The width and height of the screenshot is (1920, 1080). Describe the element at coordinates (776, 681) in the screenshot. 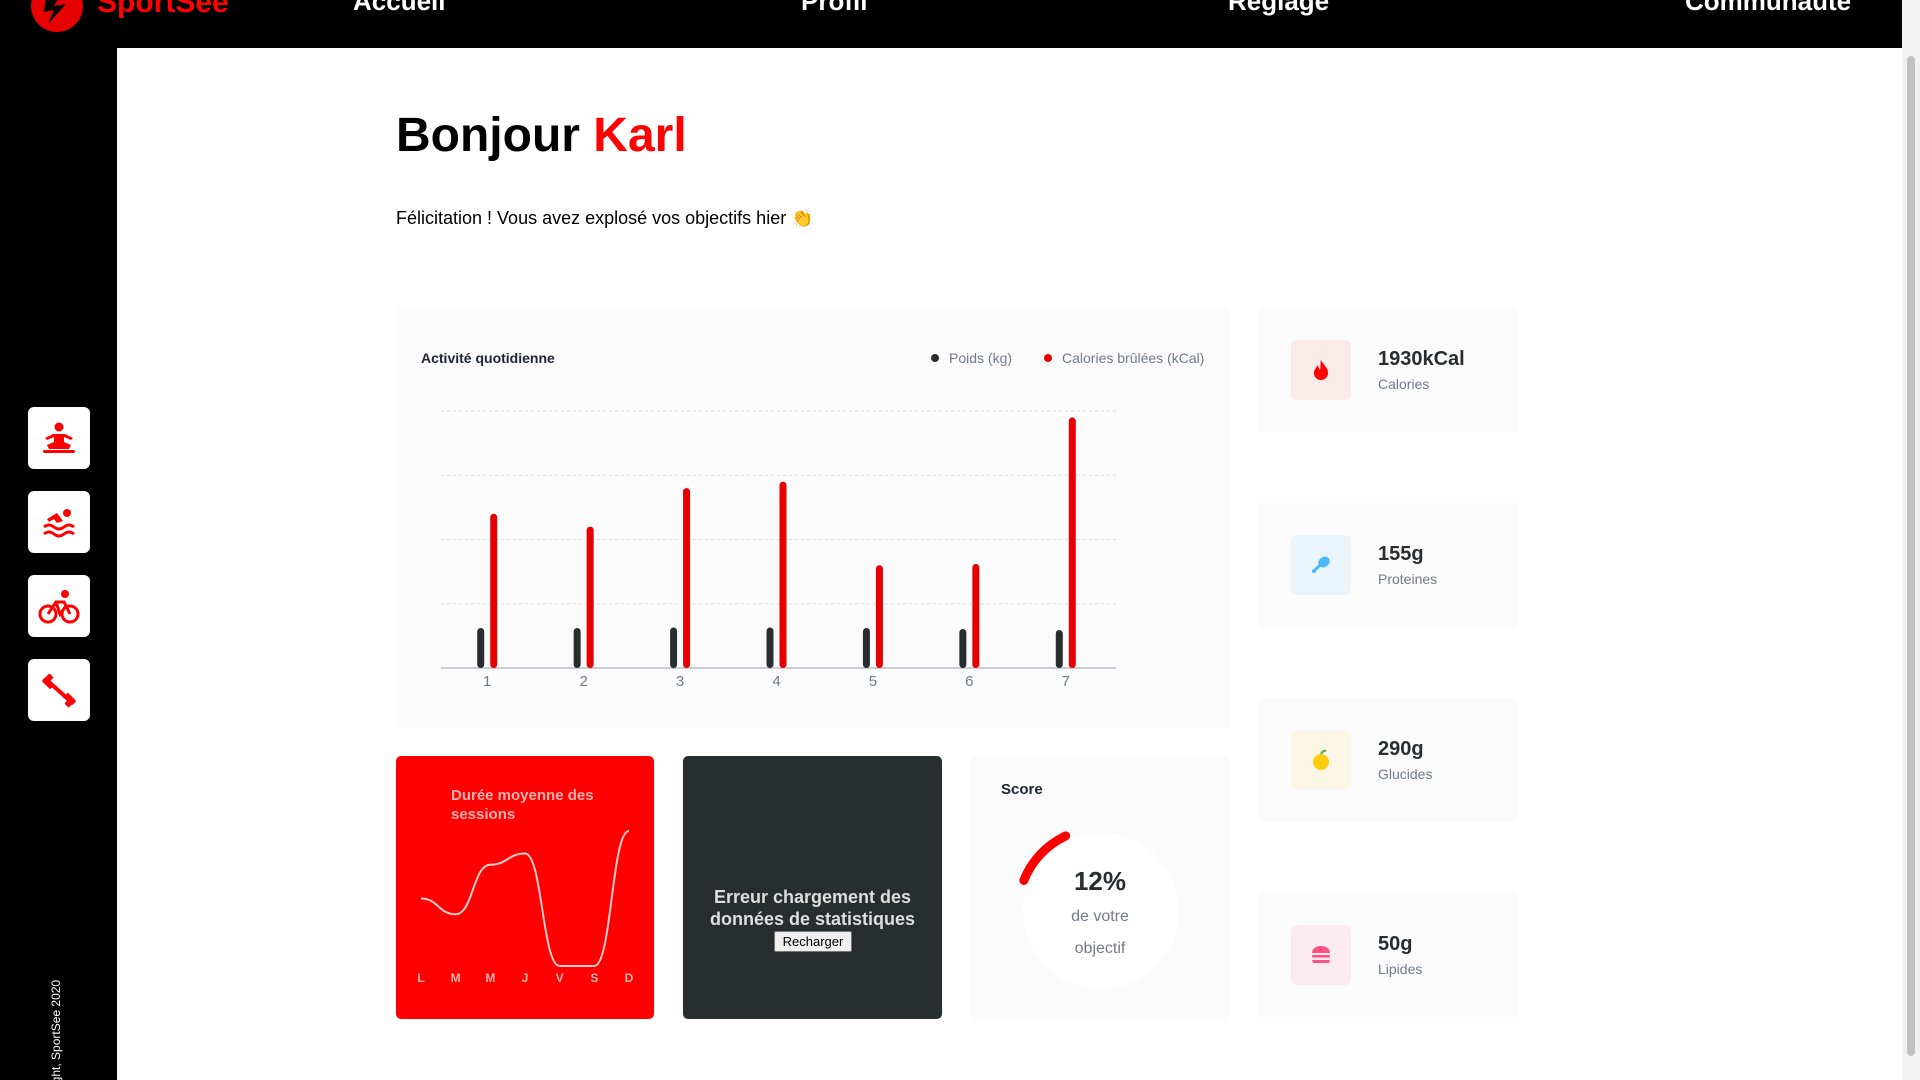

I see `activity-x-tick: 4` at that location.